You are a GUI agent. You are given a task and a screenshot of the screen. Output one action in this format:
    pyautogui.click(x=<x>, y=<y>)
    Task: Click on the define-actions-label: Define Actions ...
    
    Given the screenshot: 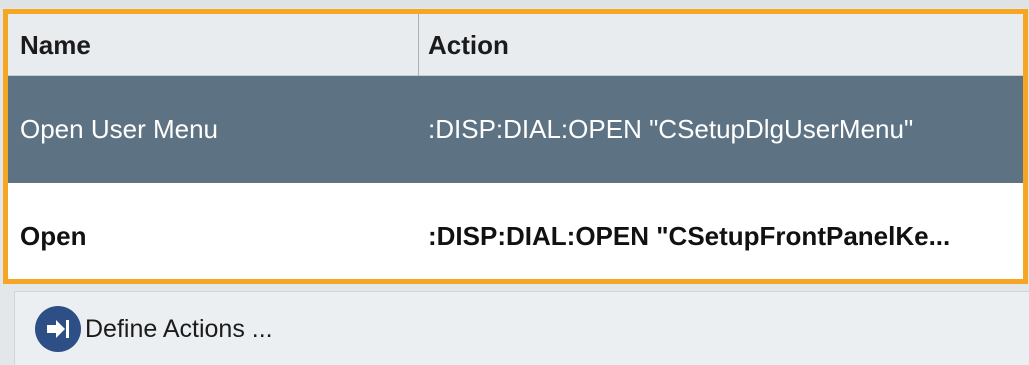 What is the action you would take?
    pyautogui.click(x=179, y=328)
    